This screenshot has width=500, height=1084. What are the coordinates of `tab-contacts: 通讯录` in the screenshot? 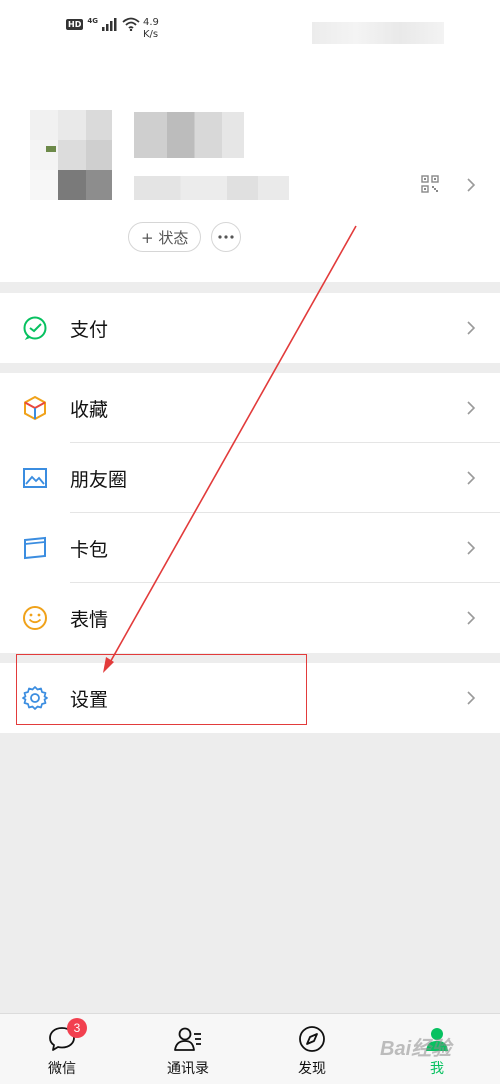 It's located at (188, 1049).